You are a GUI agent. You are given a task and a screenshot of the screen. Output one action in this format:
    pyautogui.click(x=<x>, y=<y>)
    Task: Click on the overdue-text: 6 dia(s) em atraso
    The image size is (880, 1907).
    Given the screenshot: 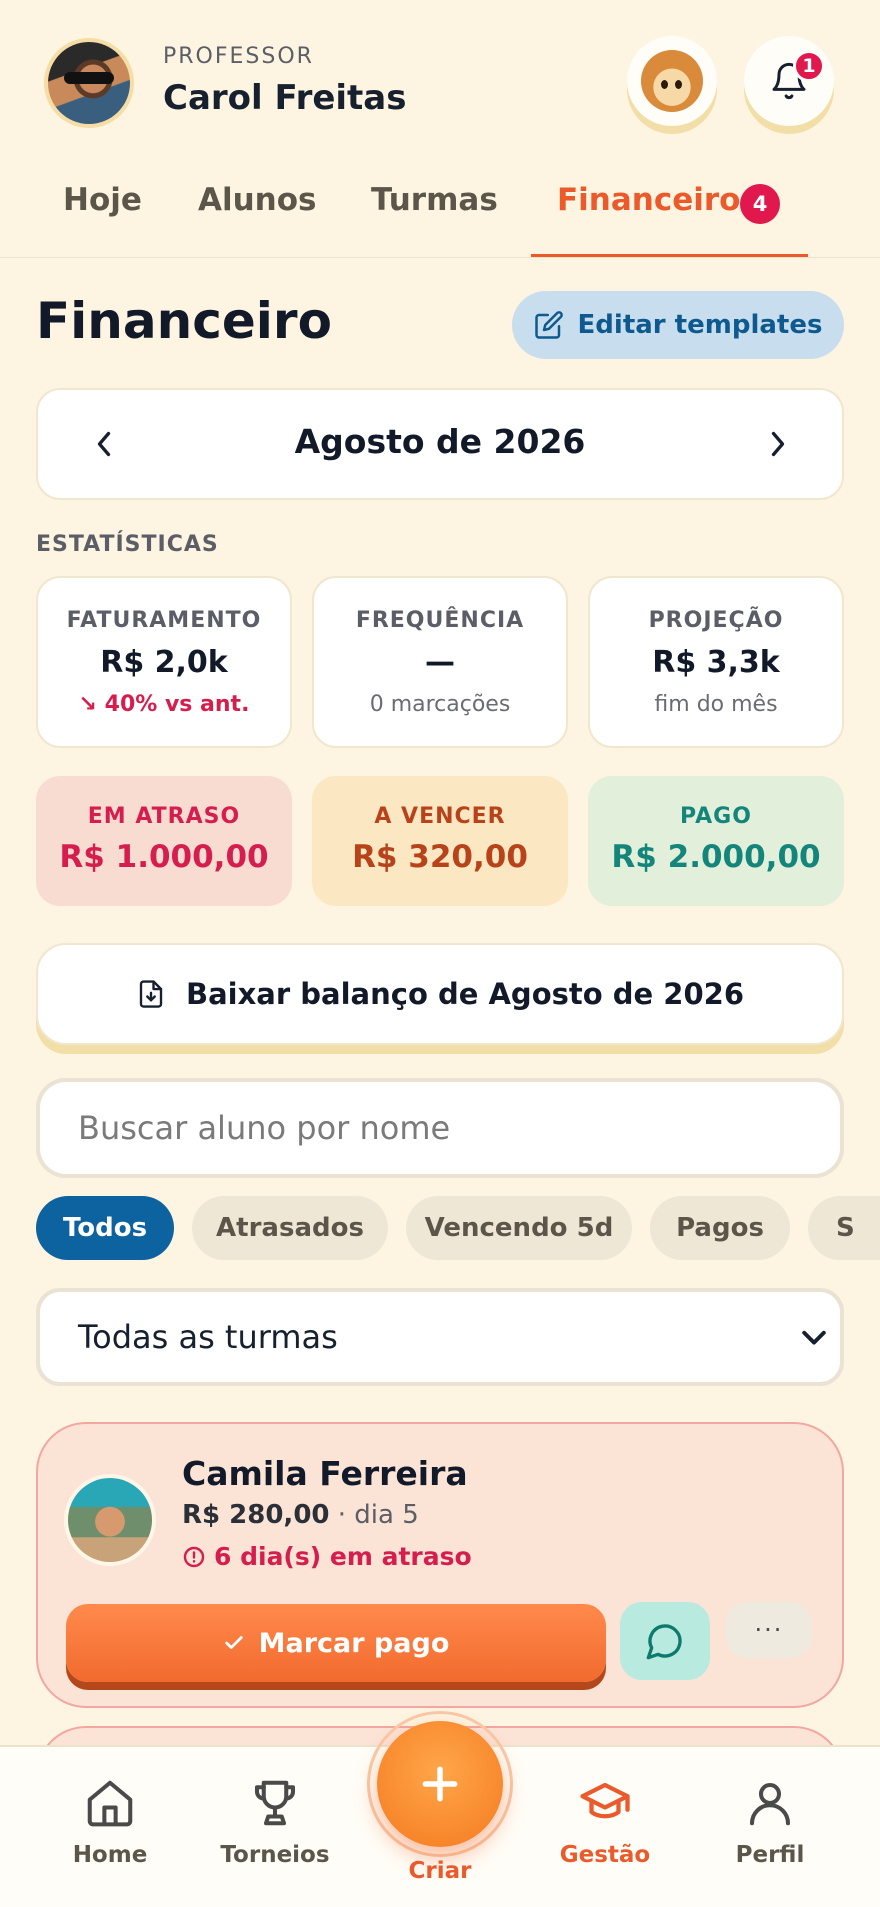 What is the action you would take?
    pyautogui.click(x=343, y=1556)
    